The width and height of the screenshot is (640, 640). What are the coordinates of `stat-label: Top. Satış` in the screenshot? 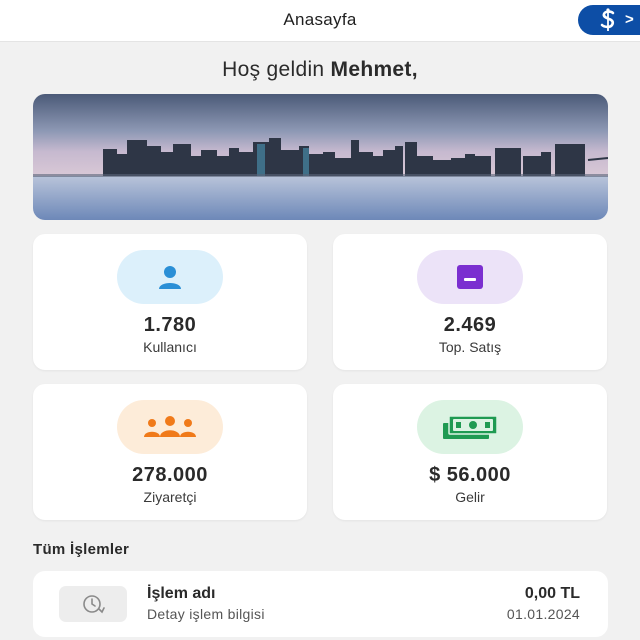 It's located at (470, 347).